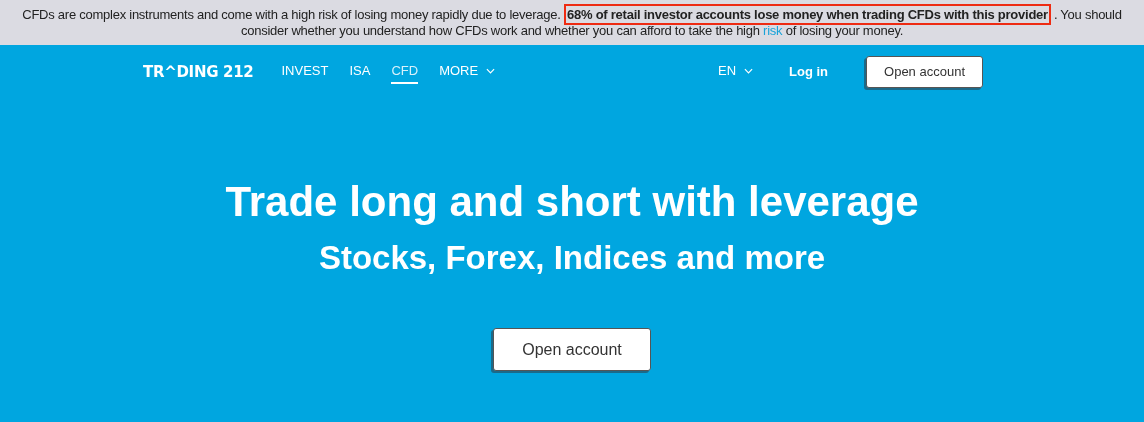  What do you see at coordinates (749, 70) in the screenshot?
I see `caret-icon` at bounding box center [749, 70].